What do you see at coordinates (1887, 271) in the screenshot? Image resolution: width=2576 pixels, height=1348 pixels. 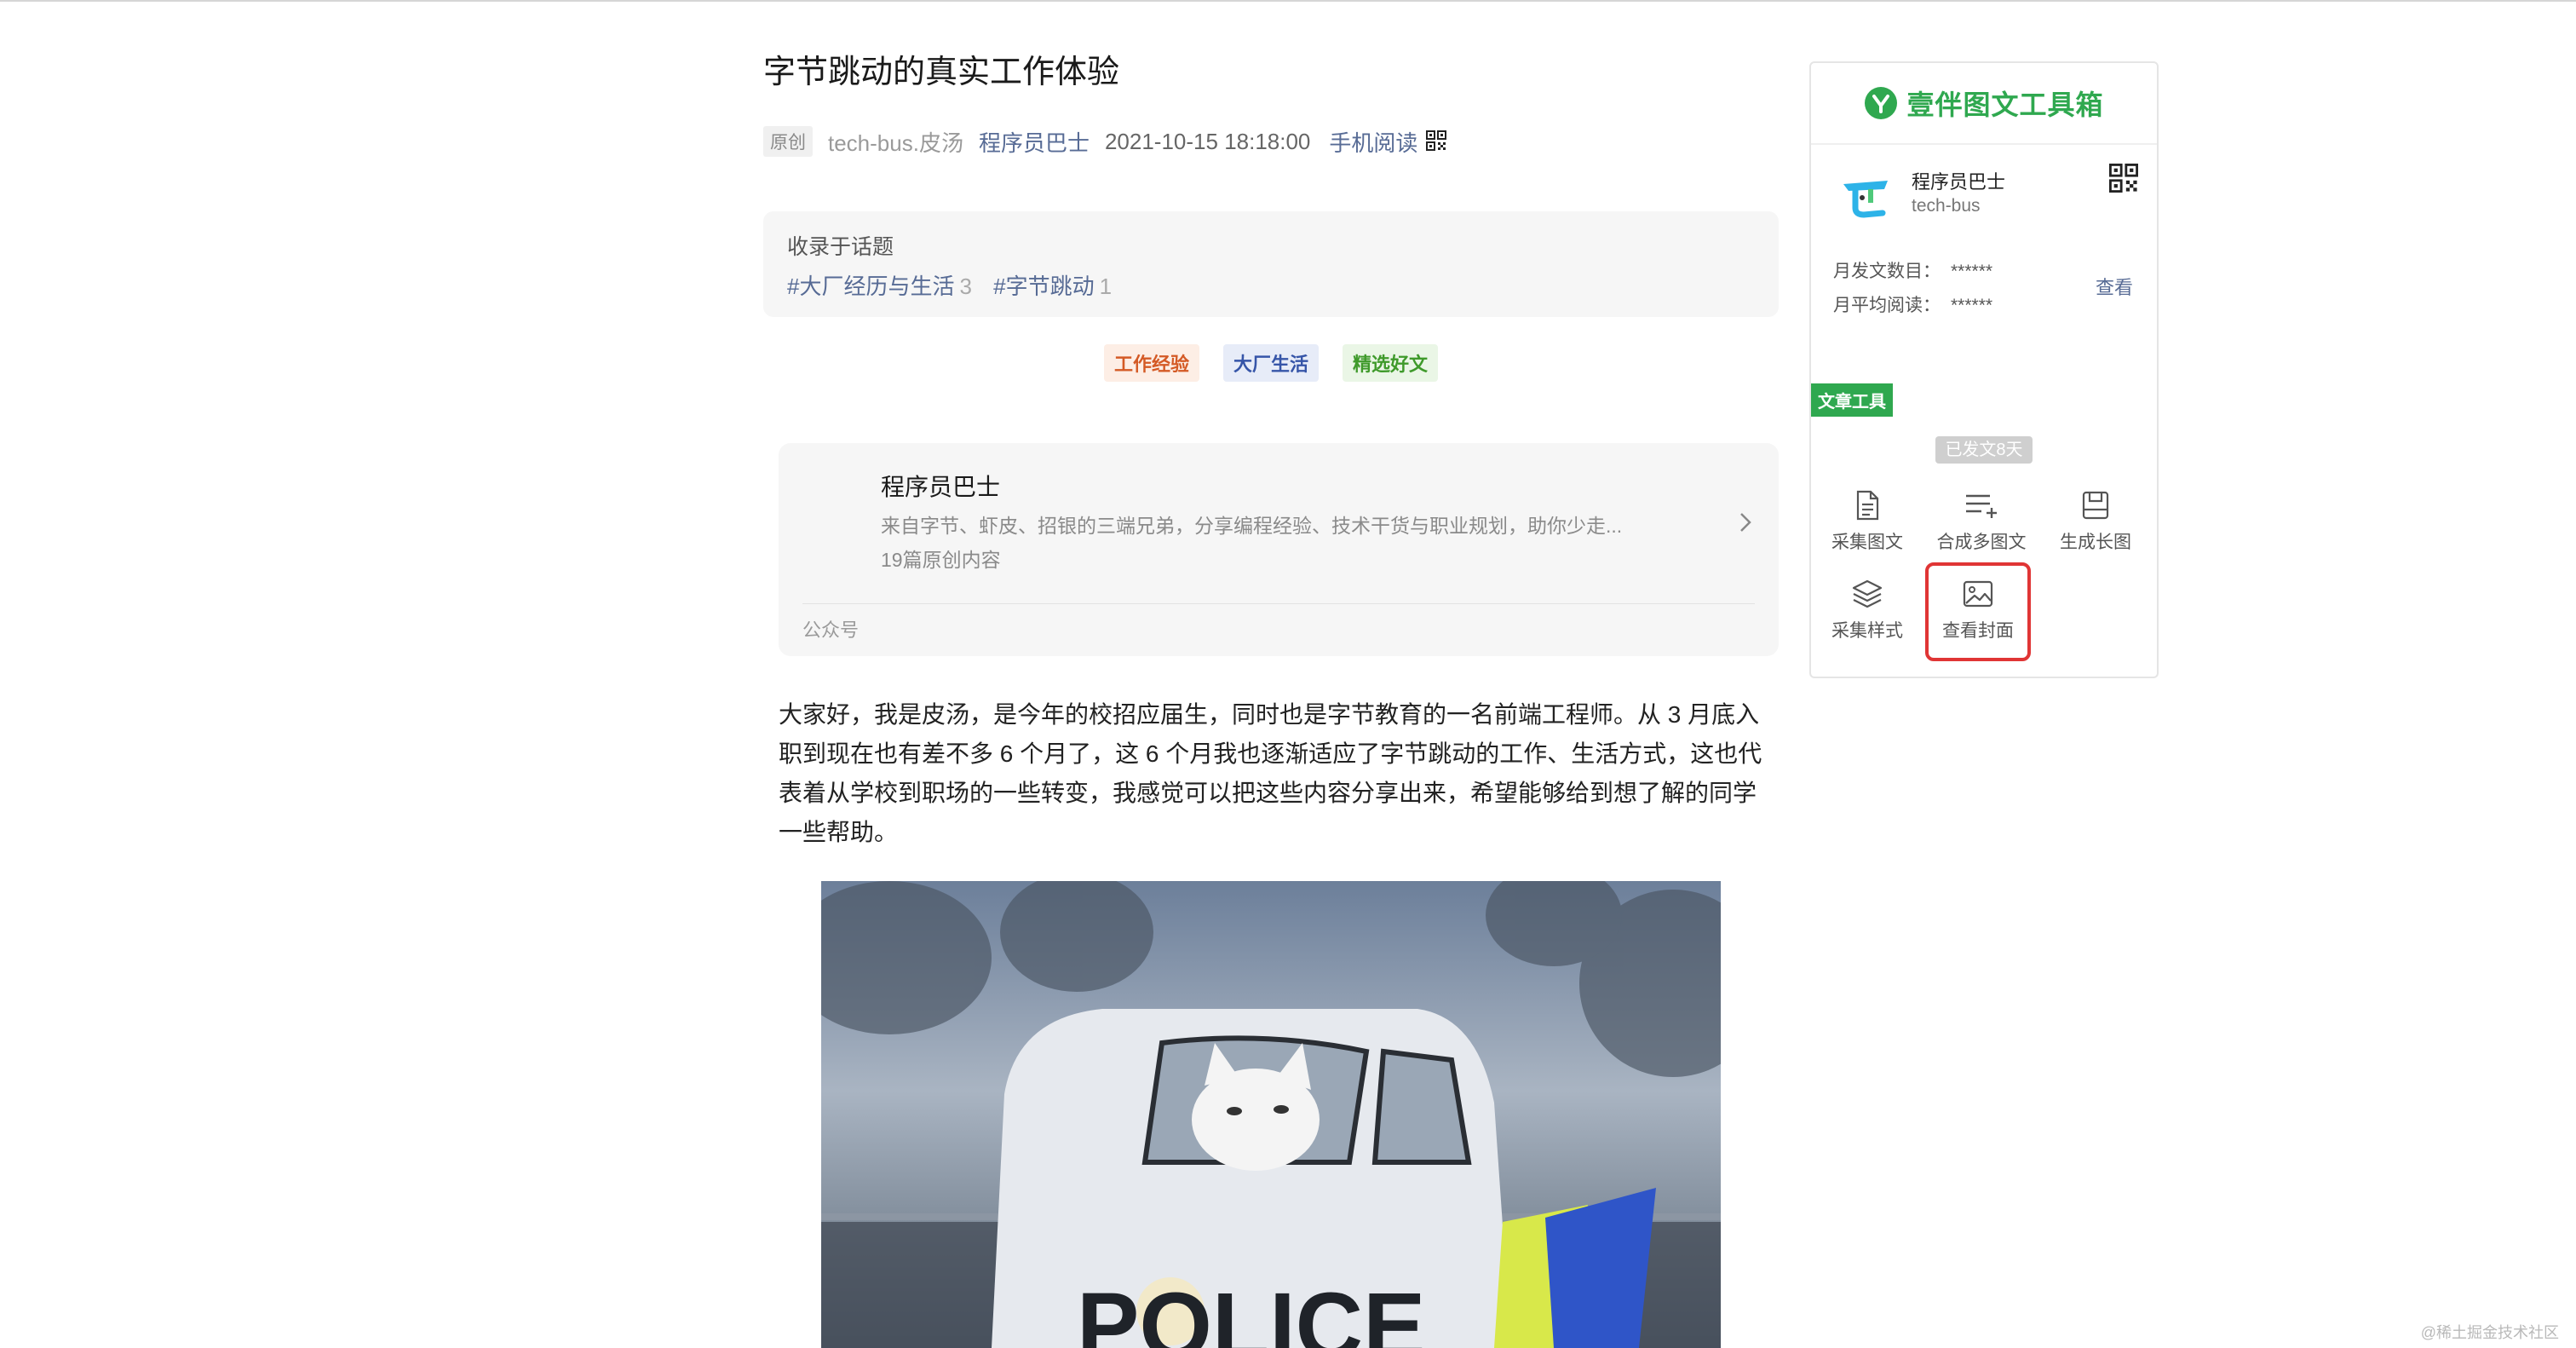 I see `monthly-posts-label: 月发文数目：` at bounding box center [1887, 271].